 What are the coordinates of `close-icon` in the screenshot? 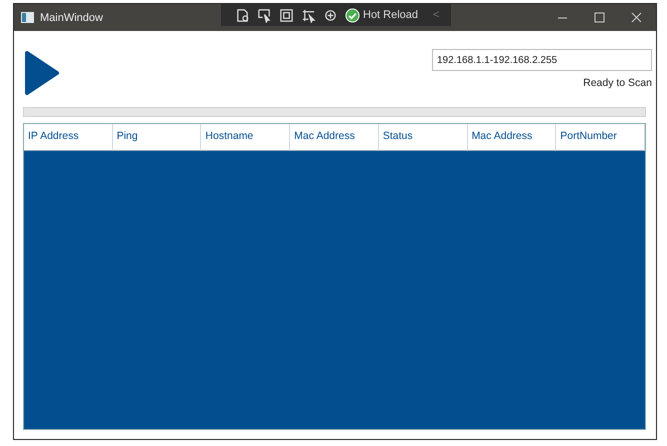 It's located at (636, 17).